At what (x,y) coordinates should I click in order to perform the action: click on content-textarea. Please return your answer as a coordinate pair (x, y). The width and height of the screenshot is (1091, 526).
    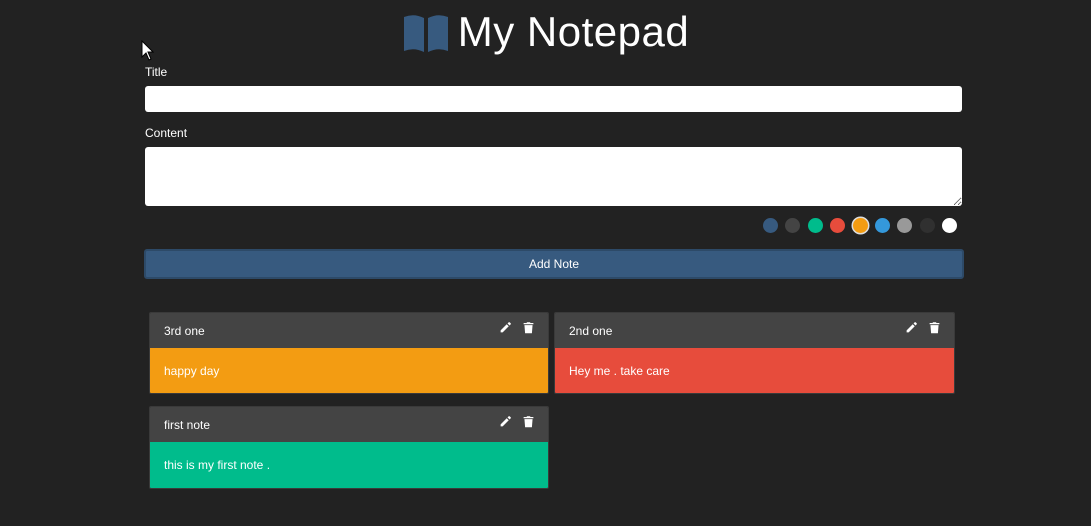
    Looking at the image, I should click on (553, 176).